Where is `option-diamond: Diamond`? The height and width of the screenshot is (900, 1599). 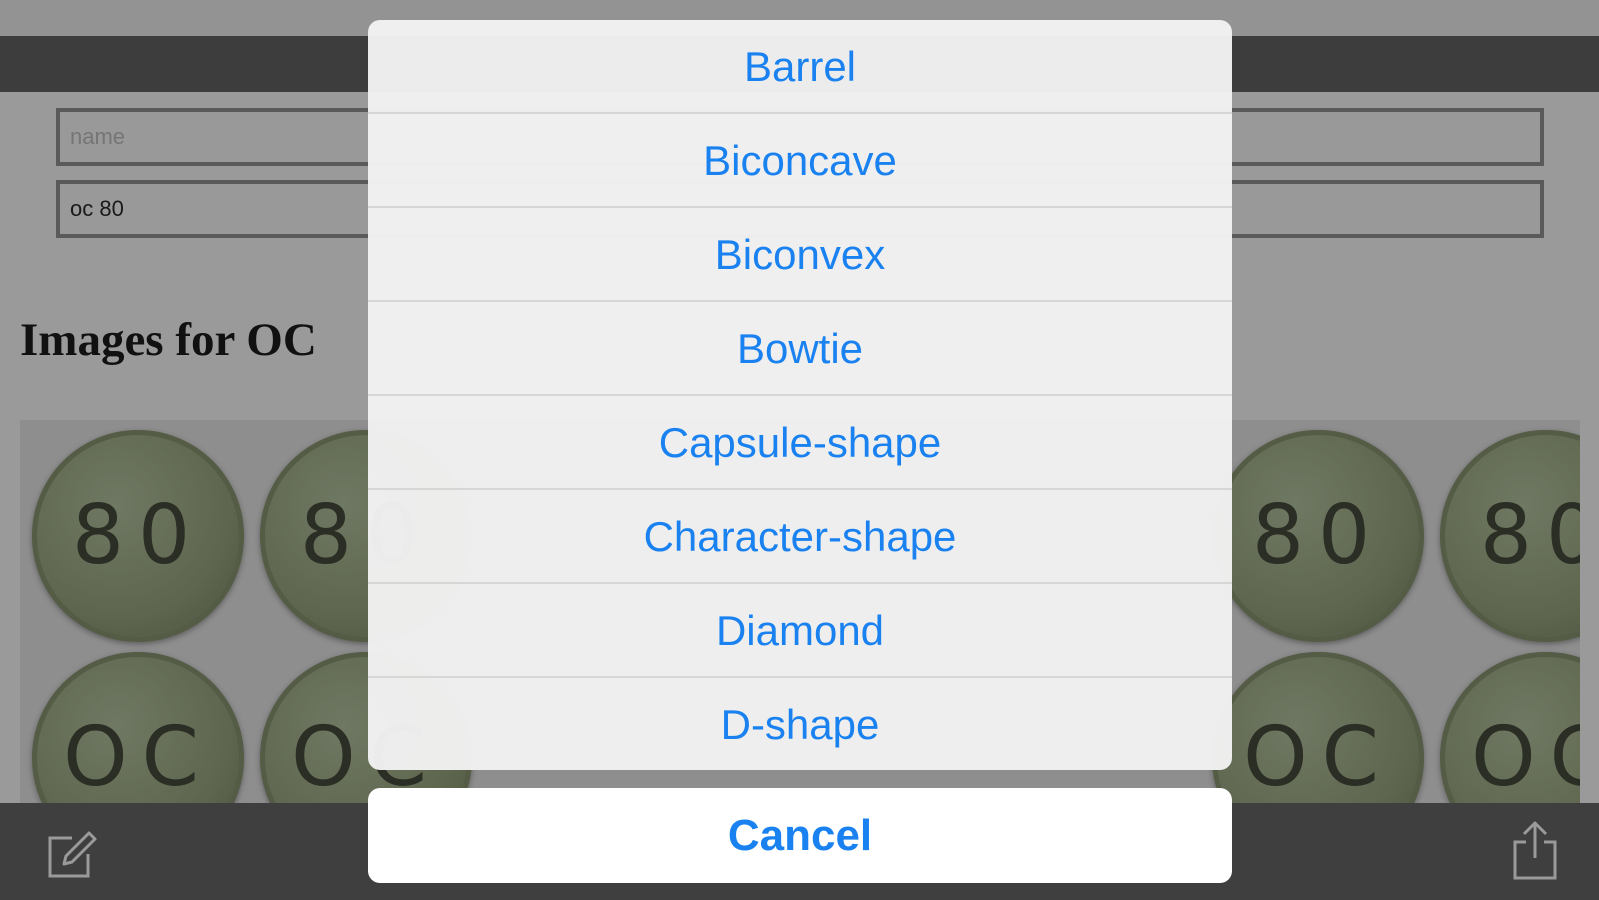 option-diamond: Diamond is located at coordinates (800, 631).